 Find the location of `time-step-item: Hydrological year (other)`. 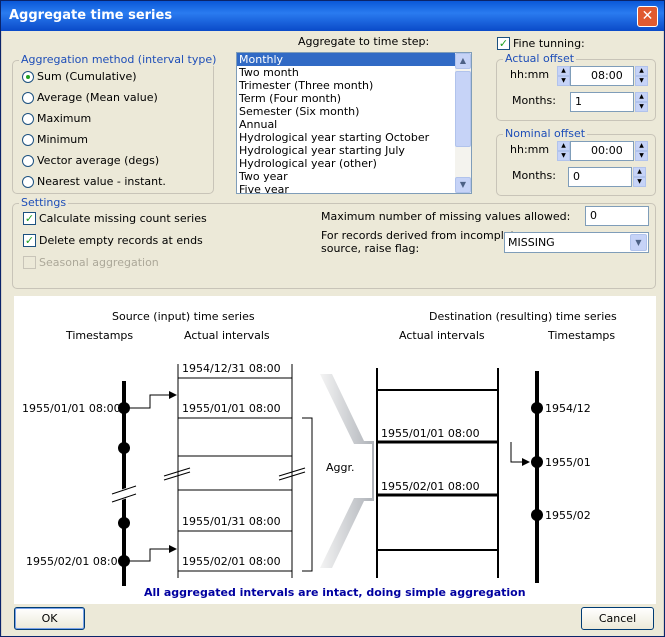

time-step-item: Hydrological year (other) is located at coordinates (354, 163).